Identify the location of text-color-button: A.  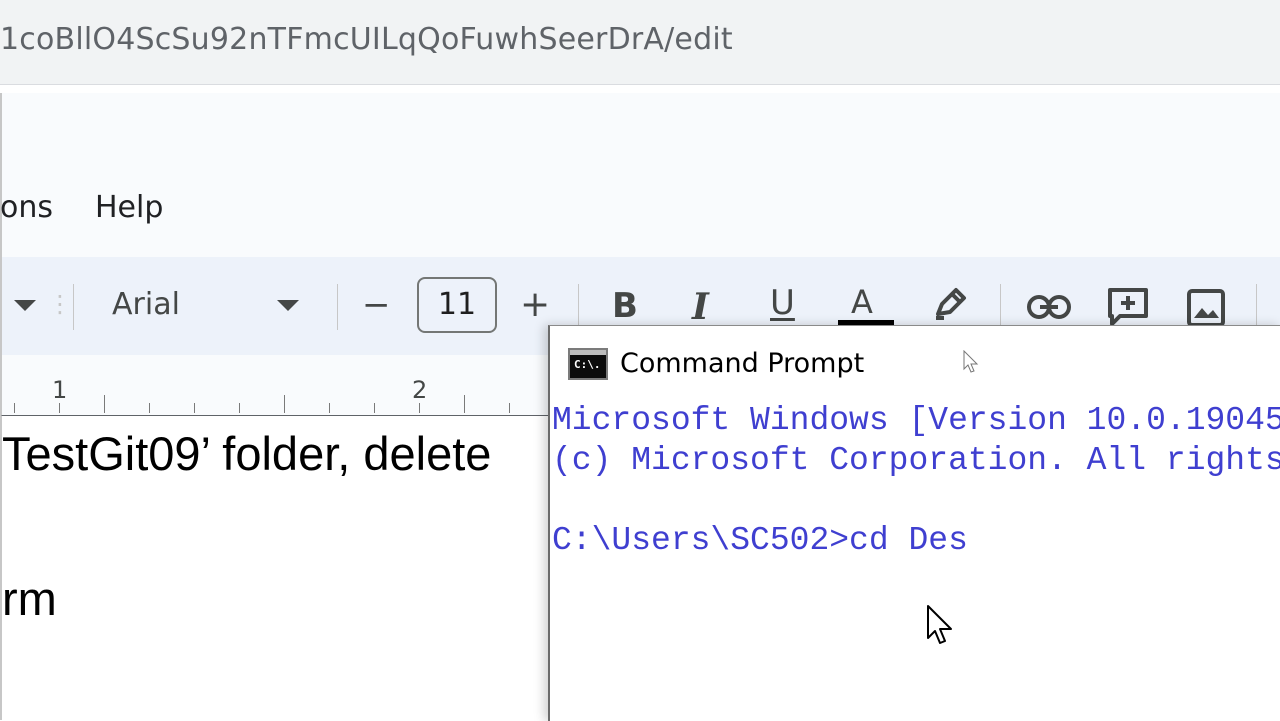
(862, 302).